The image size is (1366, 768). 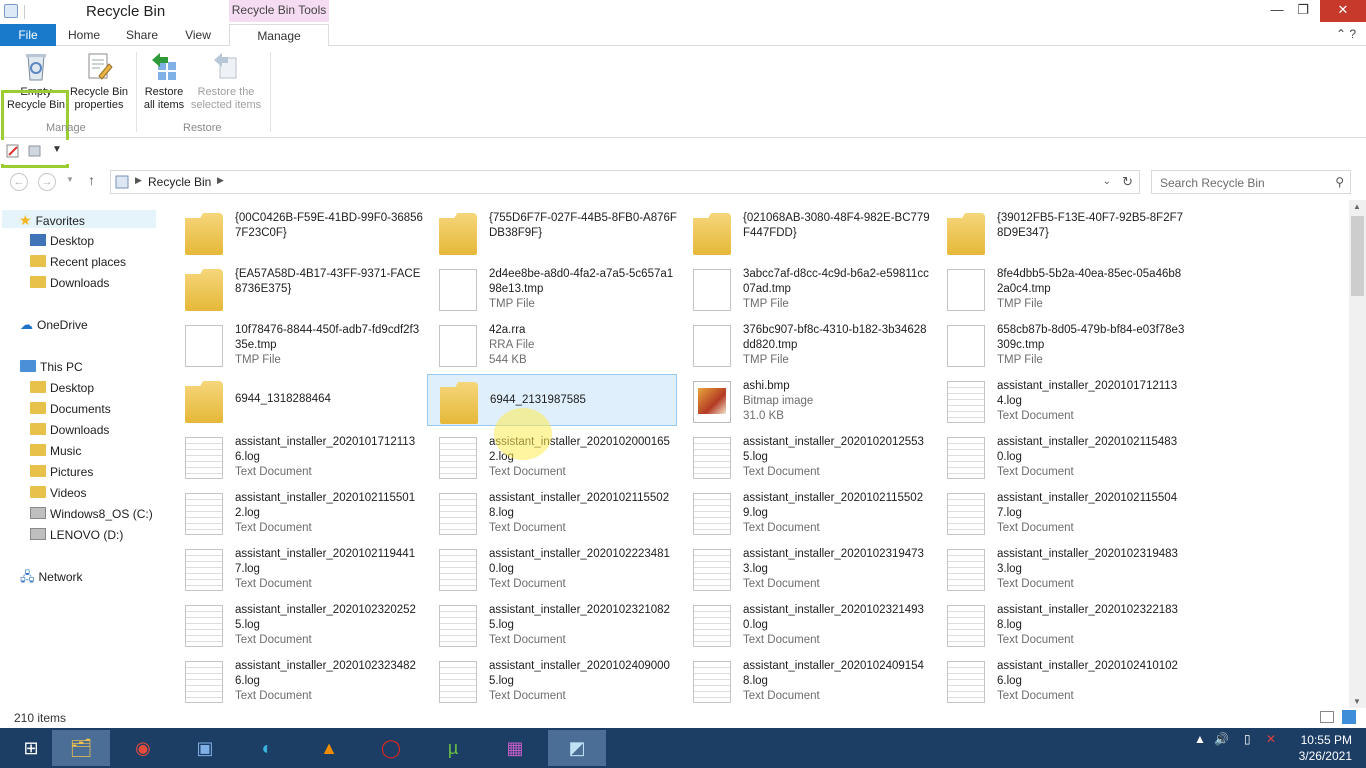 I want to click on file-item: 42a.rra RRA File 544 KB, so click(x=552, y=344).